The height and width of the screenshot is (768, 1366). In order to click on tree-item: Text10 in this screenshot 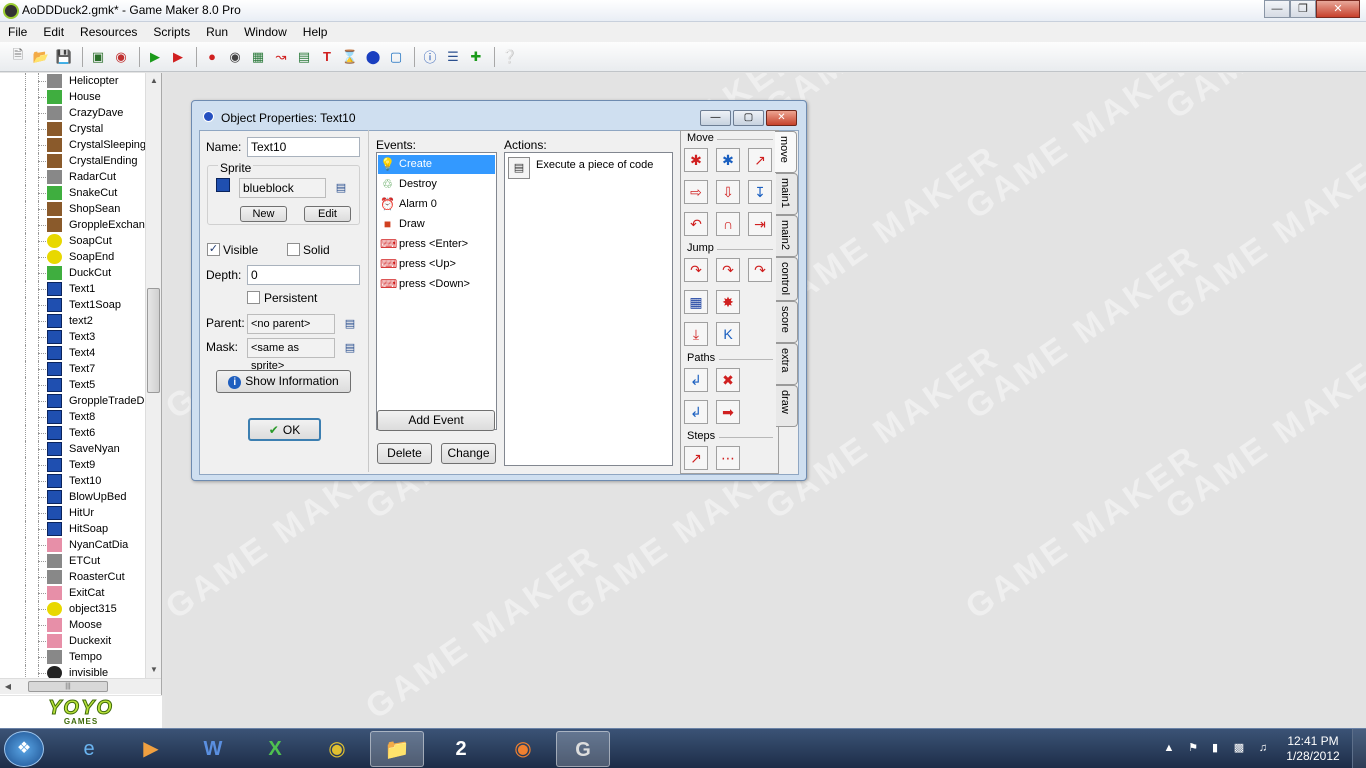, I will do `click(72, 481)`.